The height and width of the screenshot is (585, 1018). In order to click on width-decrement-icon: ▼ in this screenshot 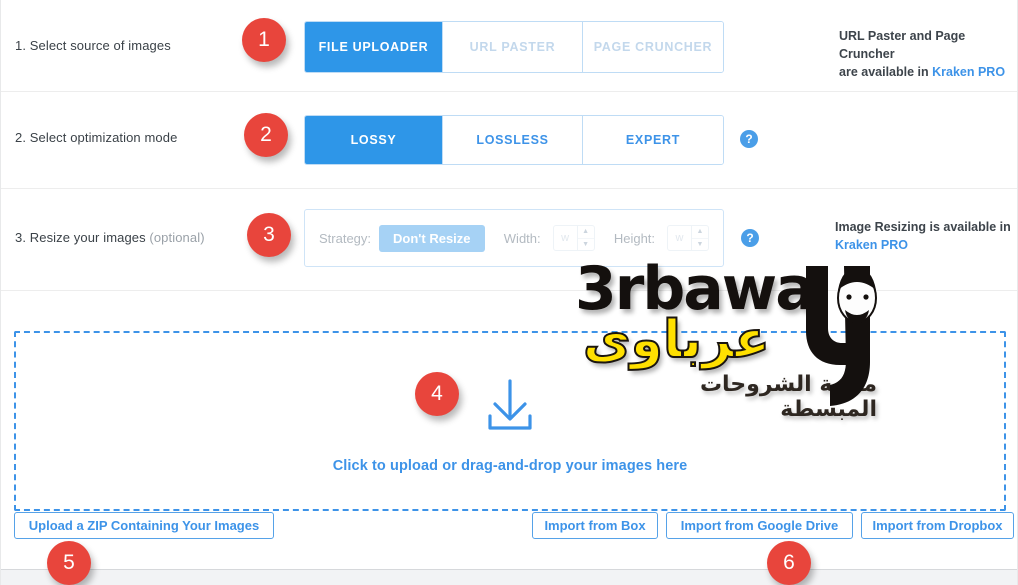, I will do `click(586, 245)`.